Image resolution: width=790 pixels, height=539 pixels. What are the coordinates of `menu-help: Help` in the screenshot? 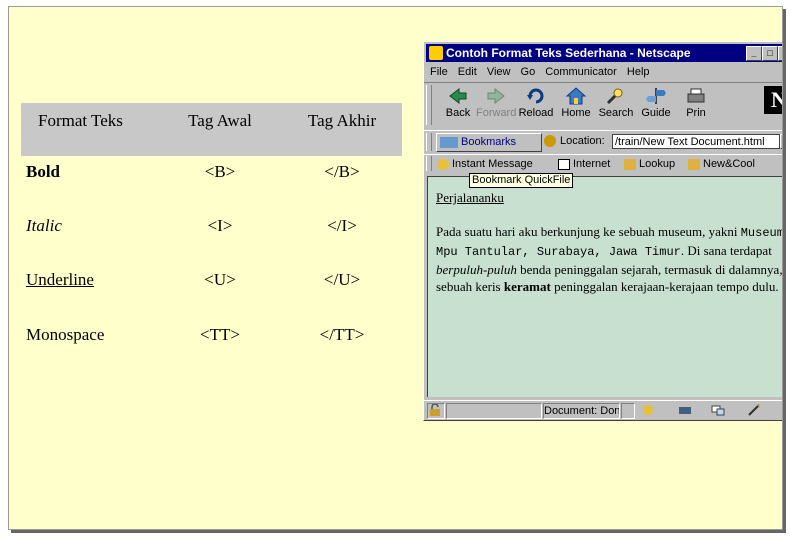 It's located at (638, 72).